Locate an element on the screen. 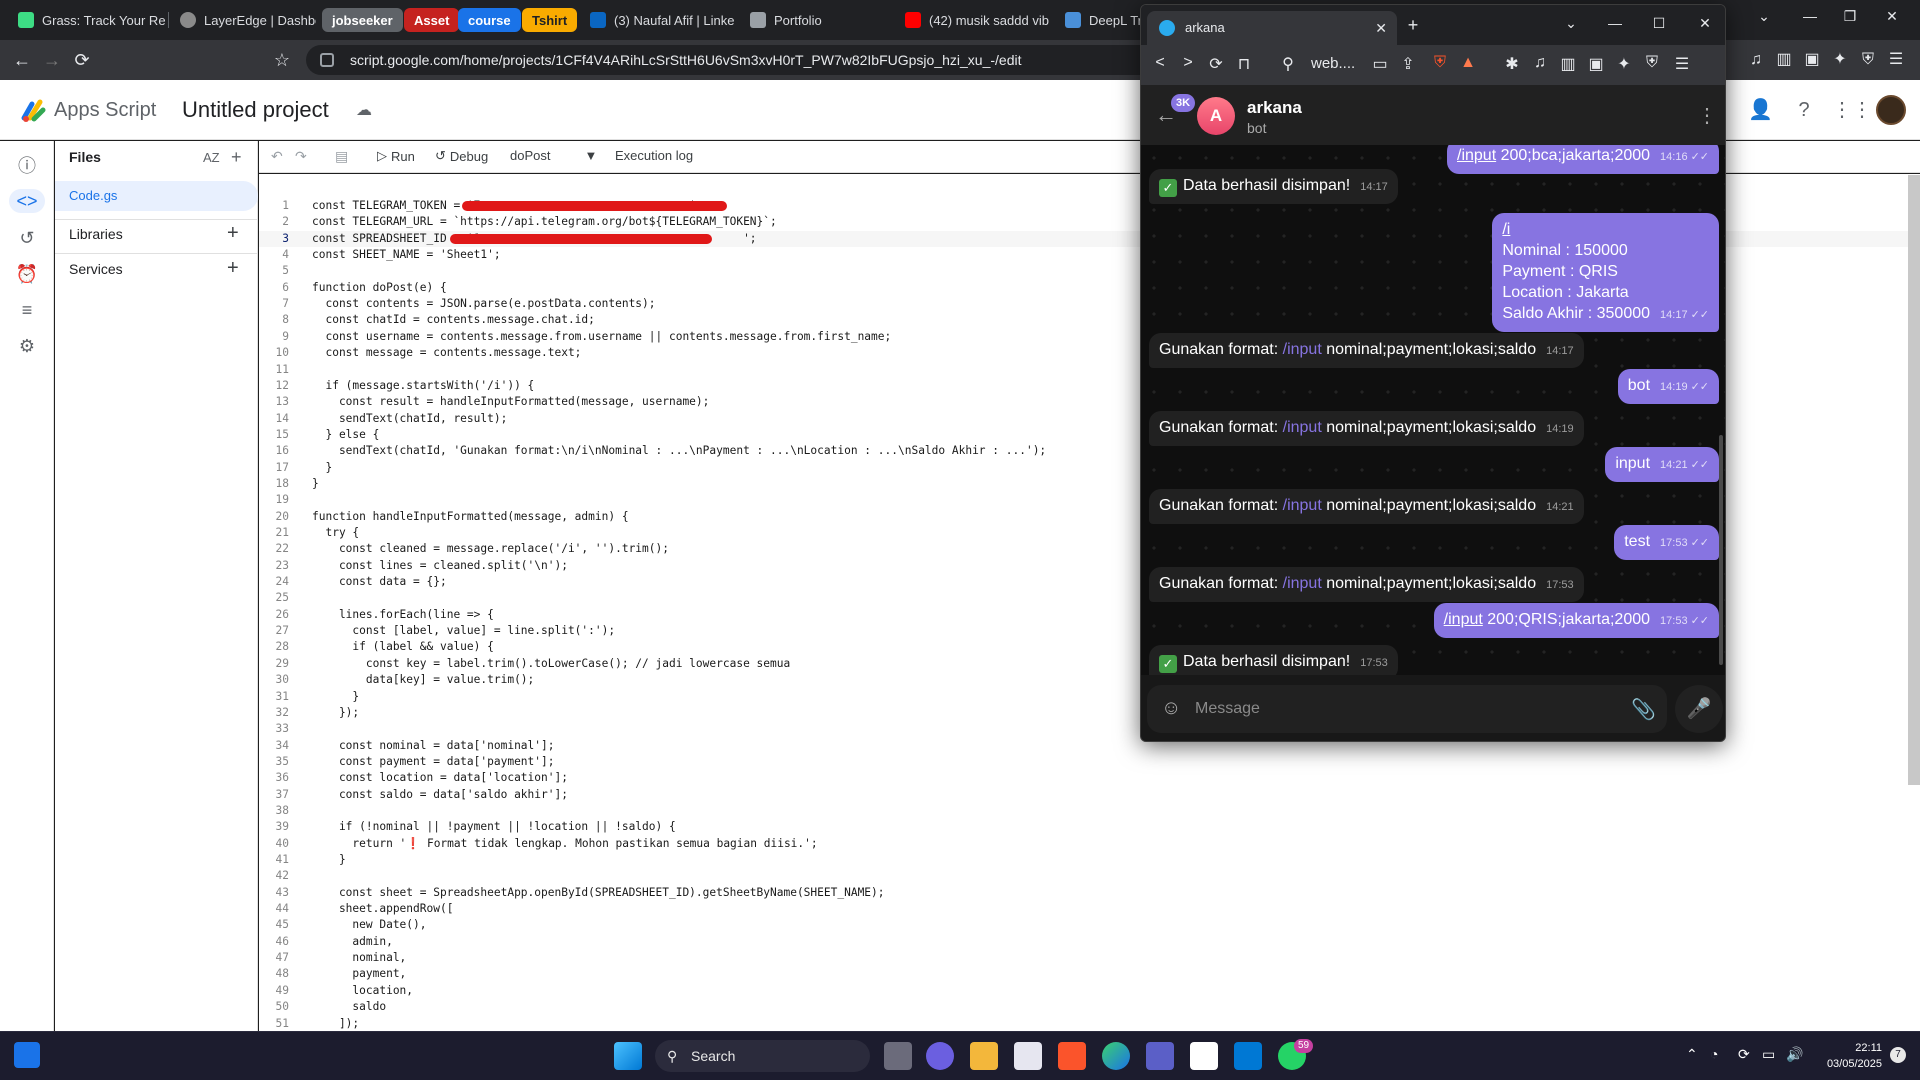  menu-icon: ☰ is located at coordinates (1682, 64).